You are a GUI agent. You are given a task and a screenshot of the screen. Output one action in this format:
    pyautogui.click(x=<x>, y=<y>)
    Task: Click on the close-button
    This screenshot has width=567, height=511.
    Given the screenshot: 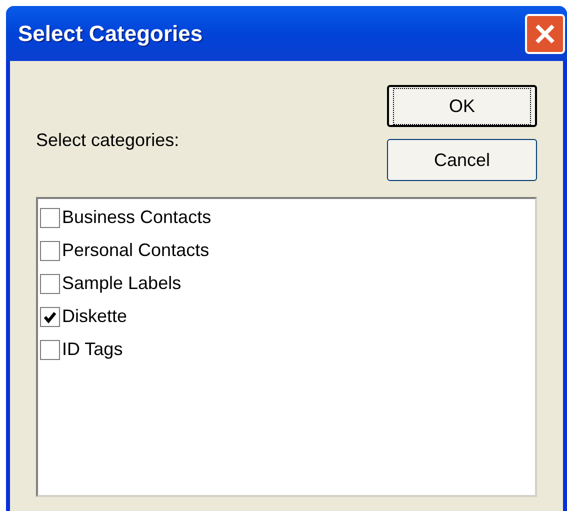 What is the action you would take?
    pyautogui.click(x=545, y=34)
    